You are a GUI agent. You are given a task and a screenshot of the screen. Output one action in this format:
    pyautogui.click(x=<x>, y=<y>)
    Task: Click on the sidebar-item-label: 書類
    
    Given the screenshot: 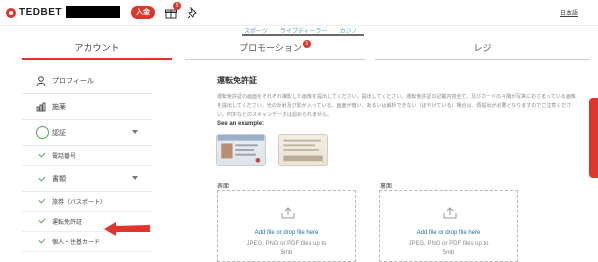 What is the action you would take?
    pyautogui.click(x=59, y=179)
    